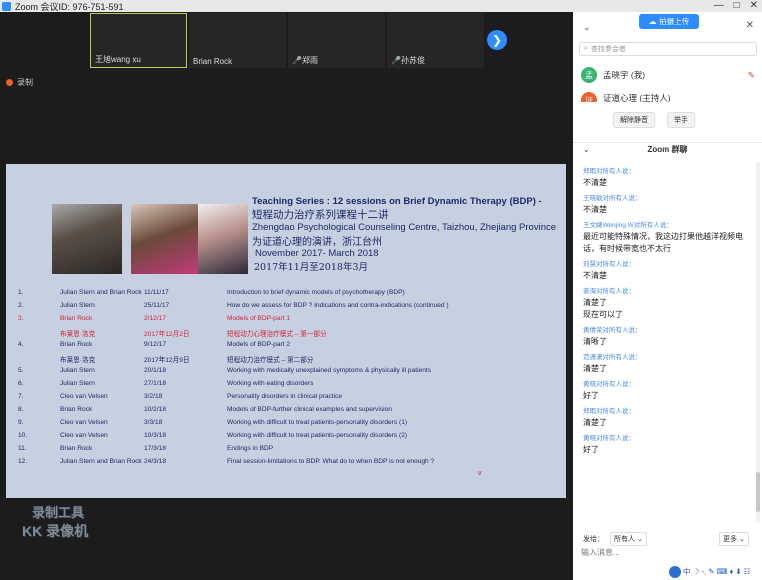 Image resolution: width=762 pixels, height=580 pixels. What do you see at coordinates (21, 409) in the screenshot?
I see `schedule-num: 8.` at bounding box center [21, 409].